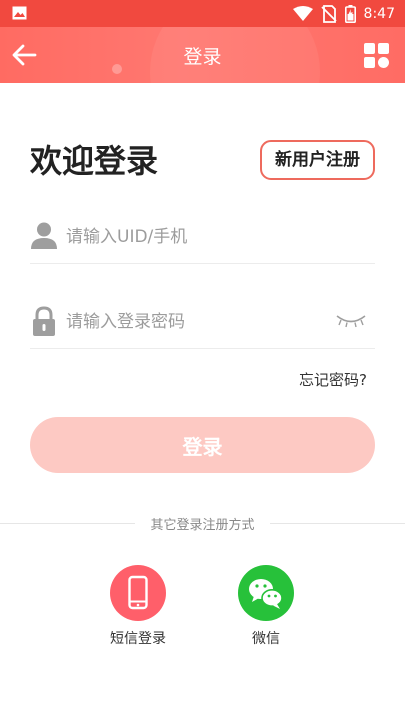  I want to click on phone-icon, so click(138, 592).